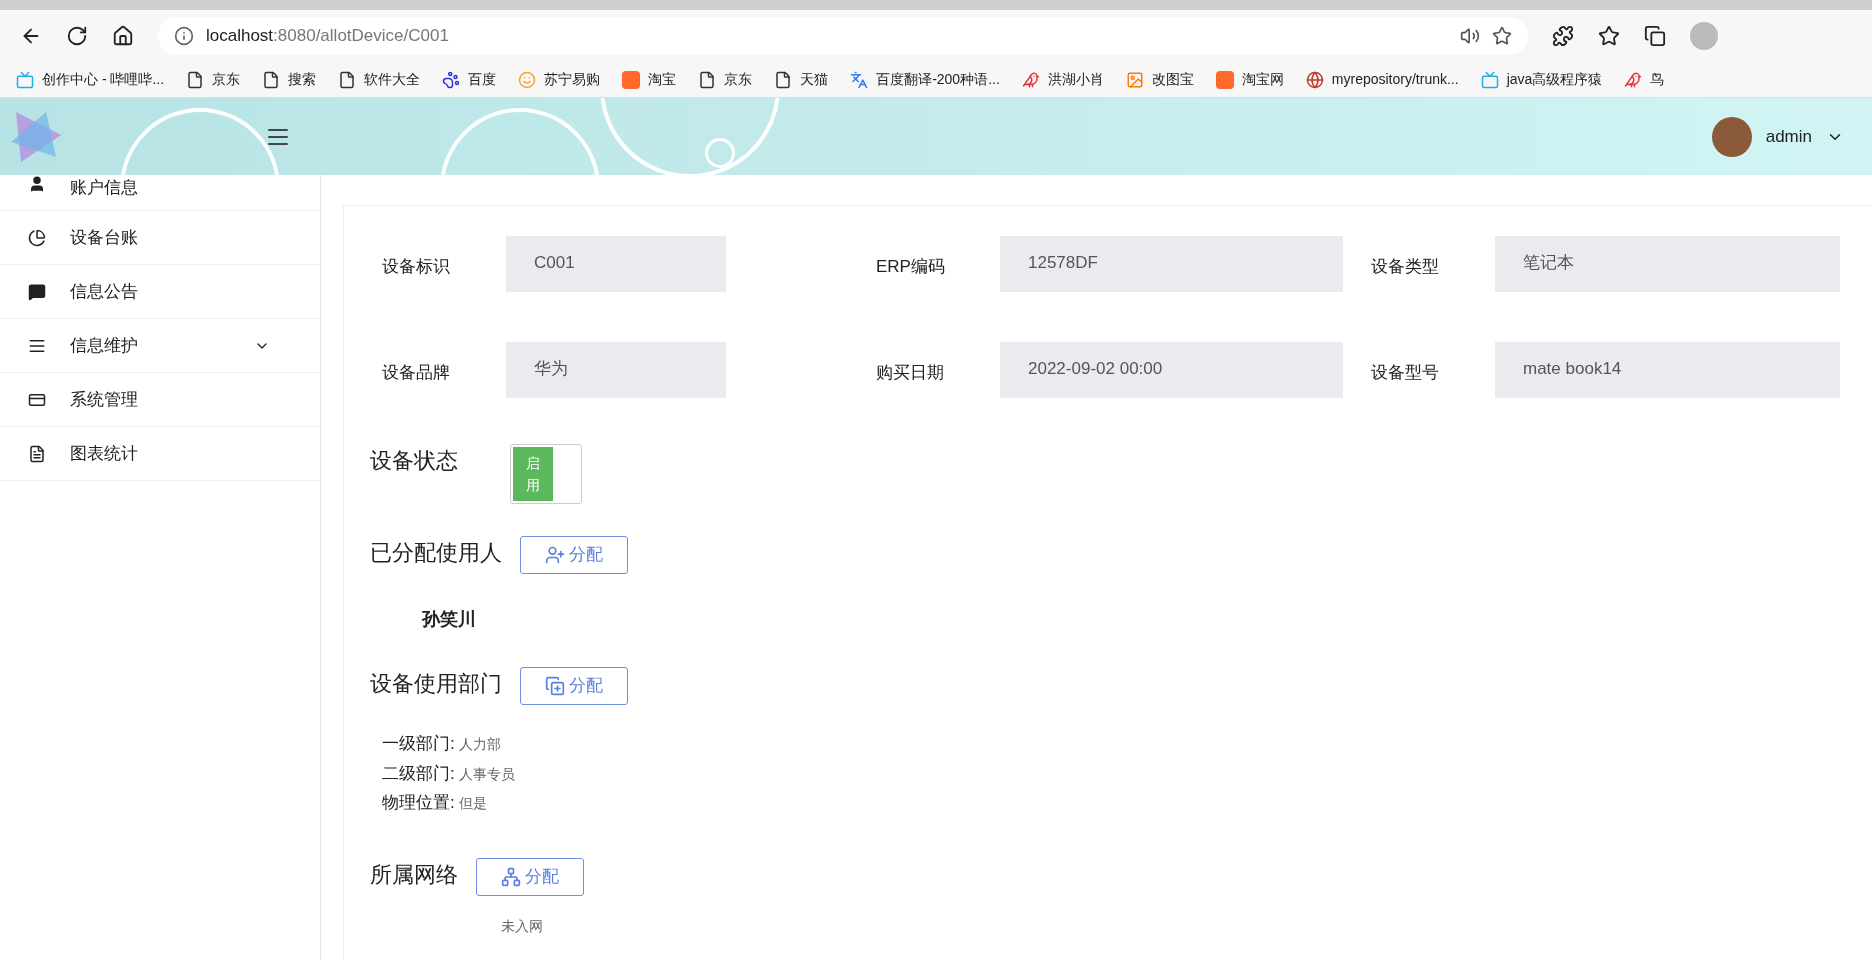 The width and height of the screenshot is (1872, 960). What do you see at coordinates (436, 553) in the screenshot?
I see `section-title: 已分配使用人` at bounding box center [436, 553].